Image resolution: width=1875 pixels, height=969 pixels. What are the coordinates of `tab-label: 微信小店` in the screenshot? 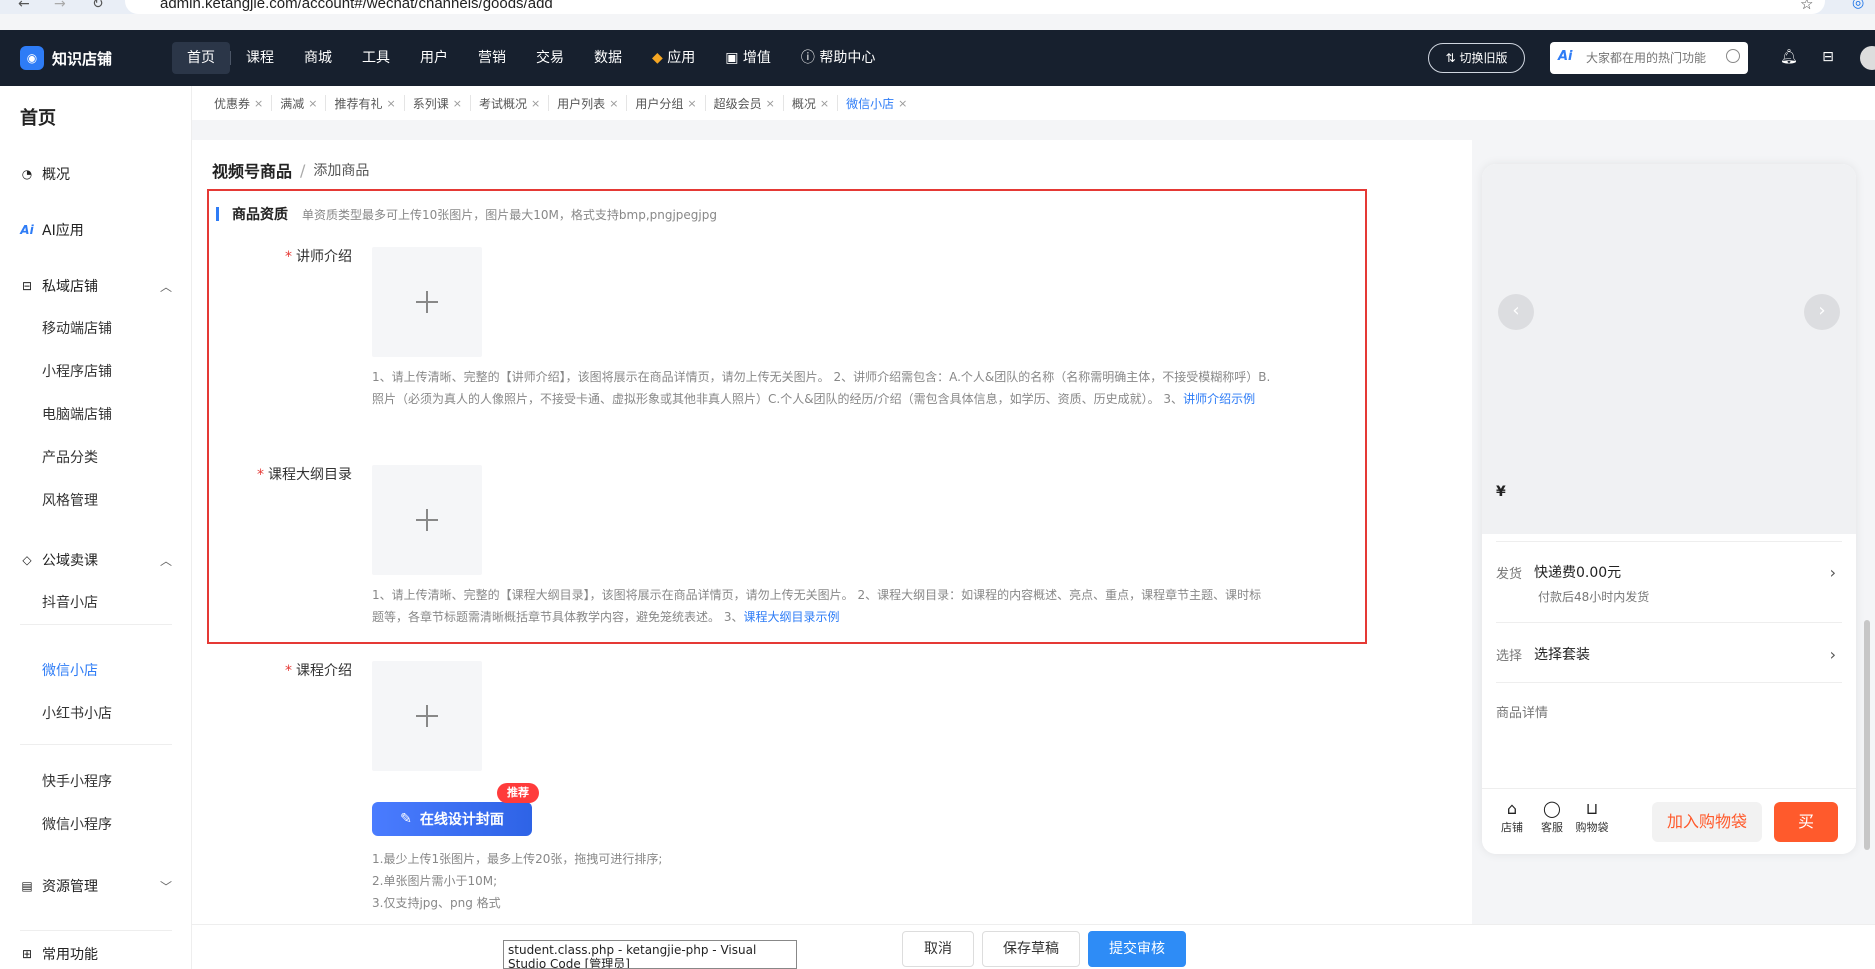 It's located at (870, 103).